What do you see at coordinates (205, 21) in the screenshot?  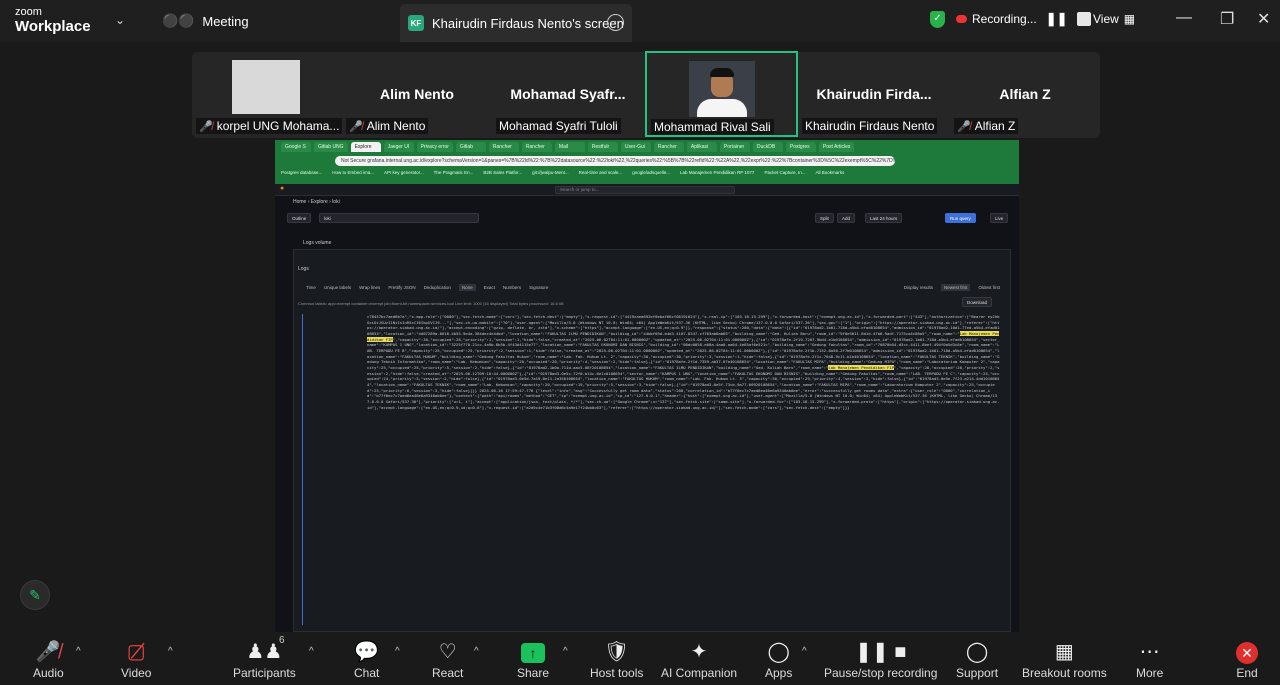 I see `meeting-button: ⚫⚫ Meeting` at bounding box center [205, 21].